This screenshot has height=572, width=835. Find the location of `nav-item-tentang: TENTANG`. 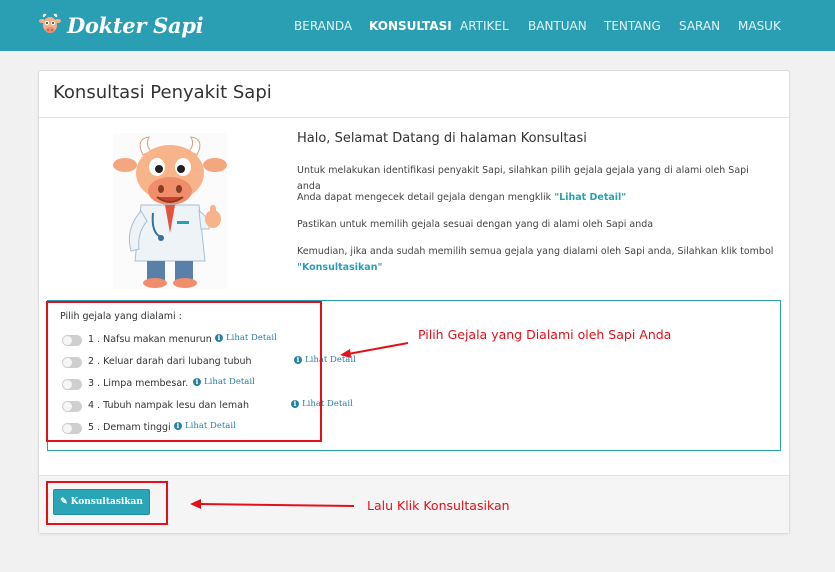

nav-item-tentang: TENTANG is located at coordinates (632, 26).